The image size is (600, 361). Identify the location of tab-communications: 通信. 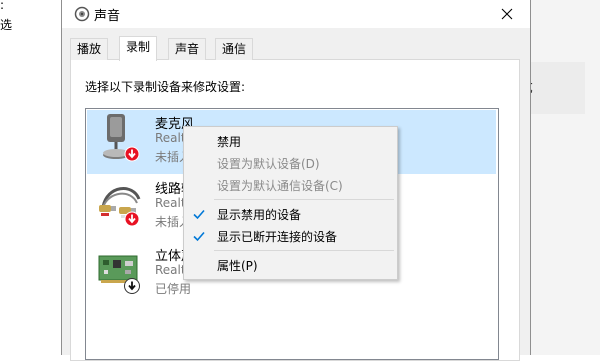
(234, 49).